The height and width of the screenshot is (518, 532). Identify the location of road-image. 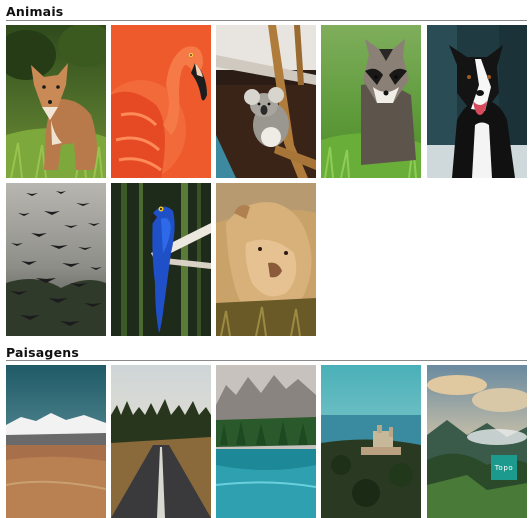
(161, 441).